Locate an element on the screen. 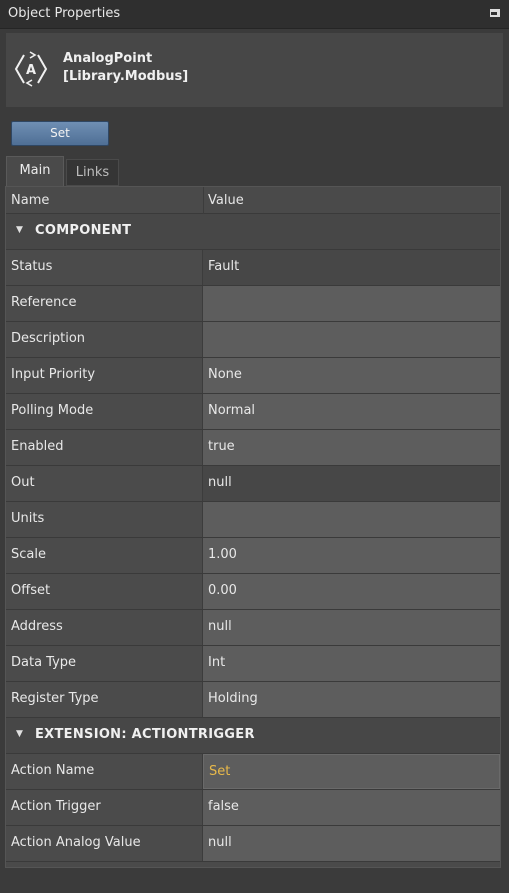 The image size is (509, 893). data-type-value-field: Int is located at coordinates (351, 663).